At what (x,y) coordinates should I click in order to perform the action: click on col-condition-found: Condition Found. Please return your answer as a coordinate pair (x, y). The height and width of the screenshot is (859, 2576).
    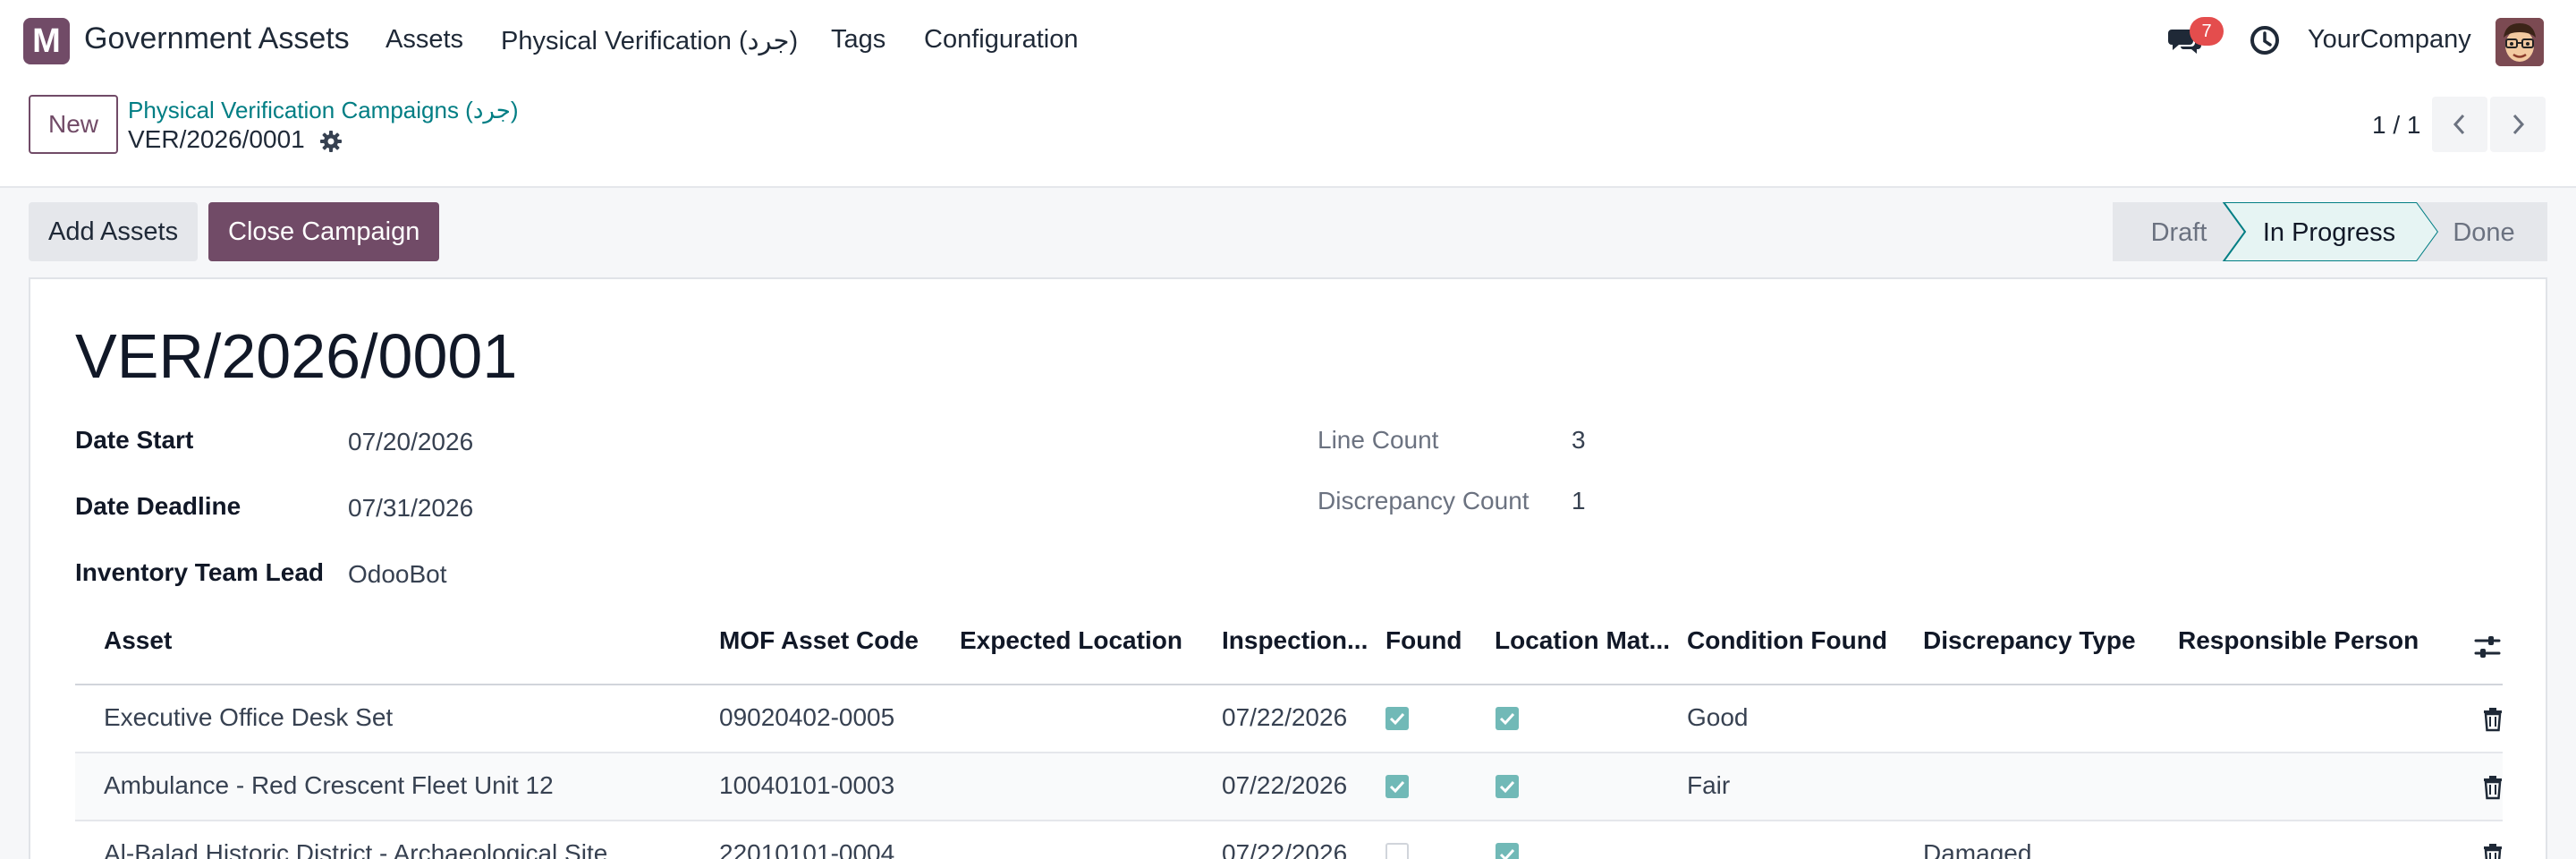
    Looking at the image, I should click on (1787, 640).